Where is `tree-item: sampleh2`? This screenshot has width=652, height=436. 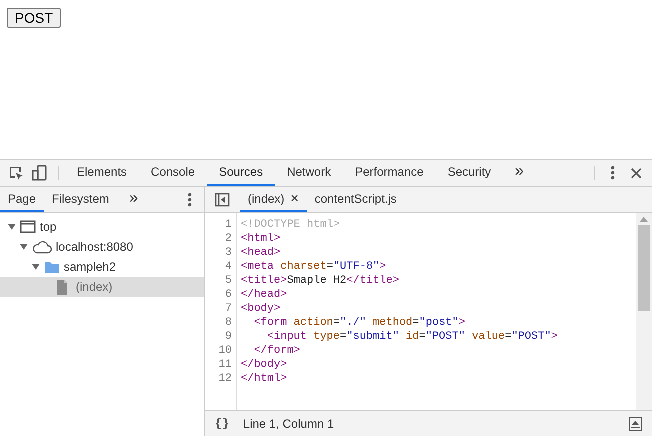
tree-item: sampleh2 is located at coordinates (102, 267).